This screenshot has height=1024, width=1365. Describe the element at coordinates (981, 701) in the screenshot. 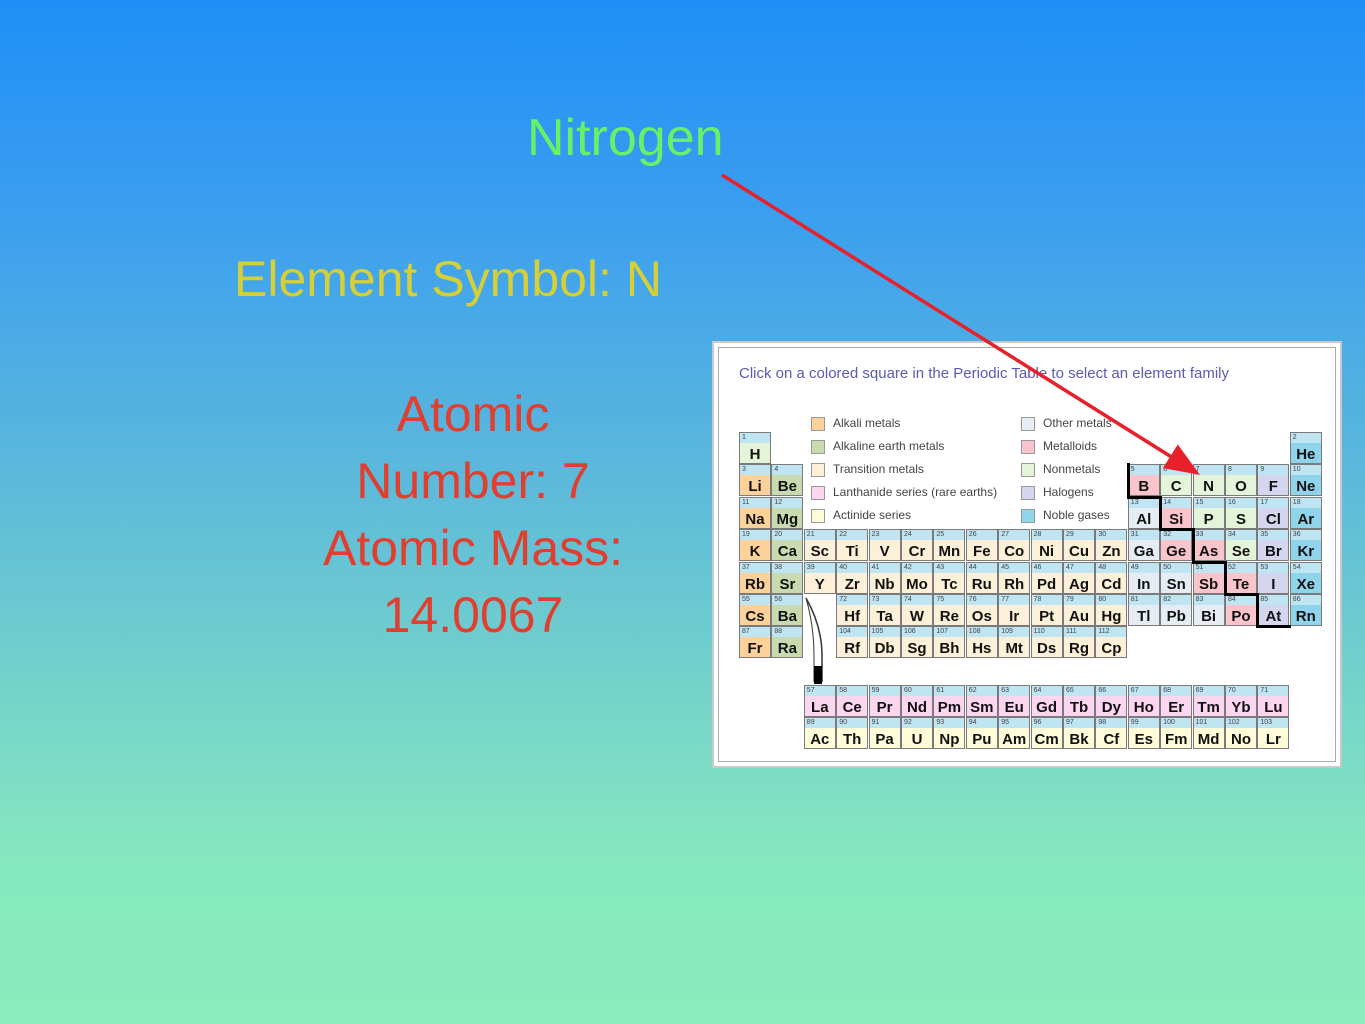

I see `element-cell-sm: 62 Sm` at that location.